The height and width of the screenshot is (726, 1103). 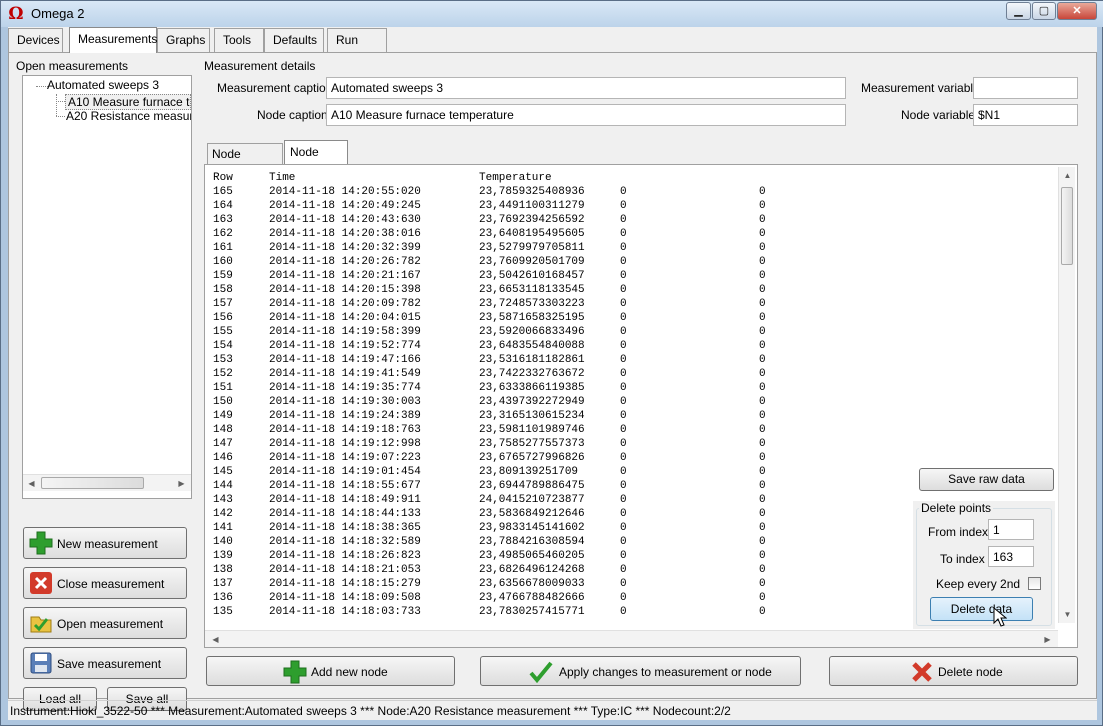 What do you see at coordinates (294, 40) in the screenshot?
I see `tab-defaults: Defaults` at bounding box center [294, 40].